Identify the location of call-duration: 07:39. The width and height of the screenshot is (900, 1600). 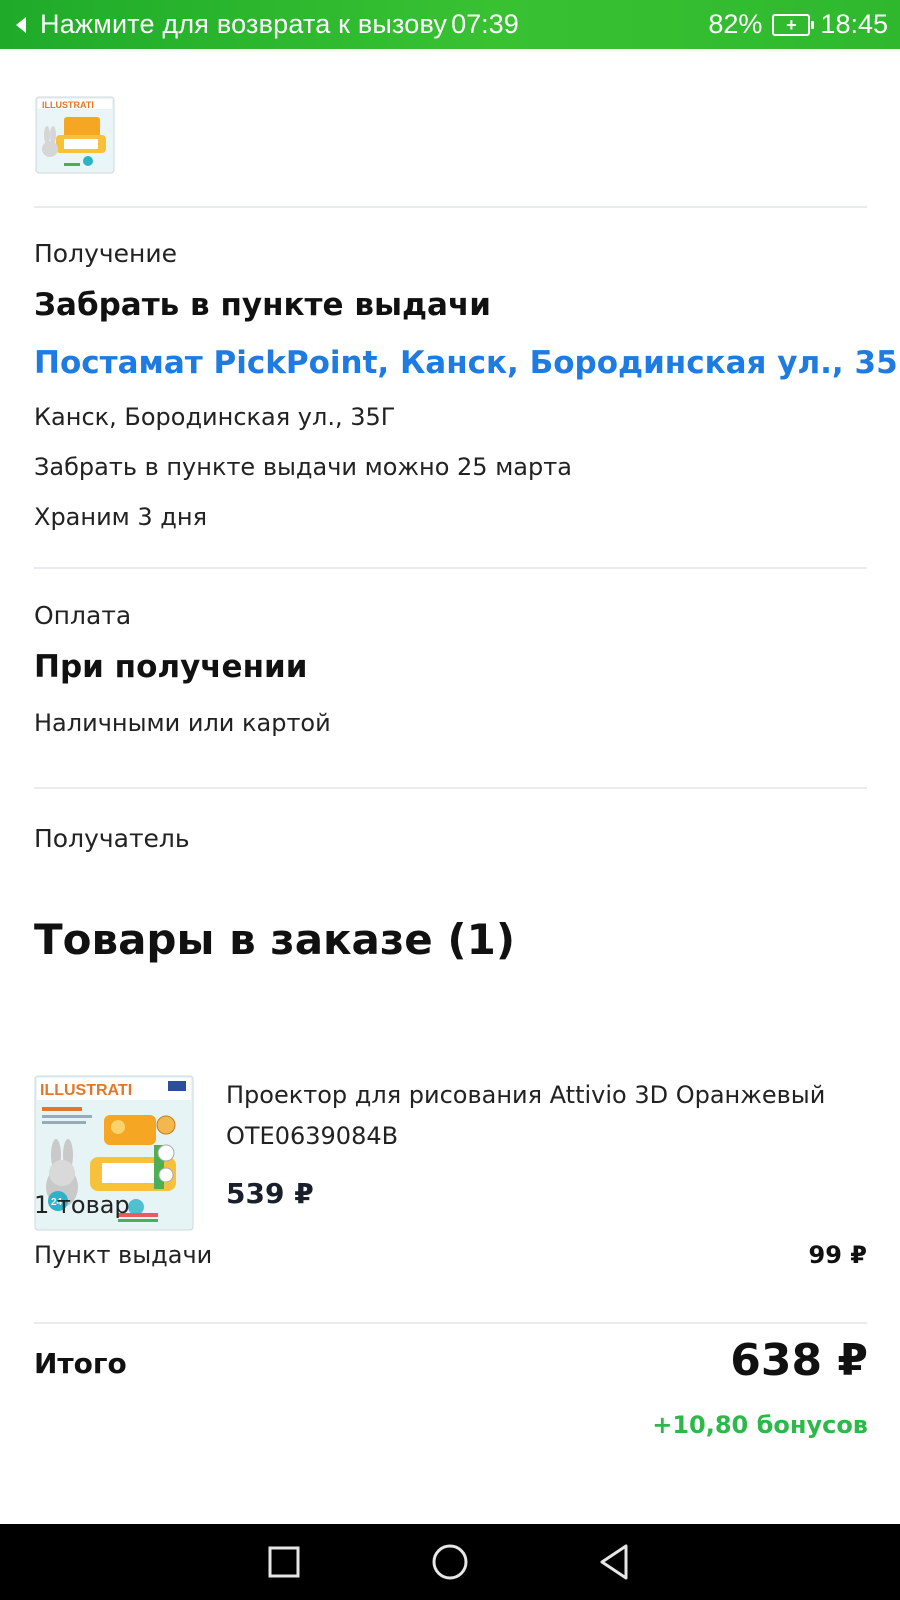
(485, 24).